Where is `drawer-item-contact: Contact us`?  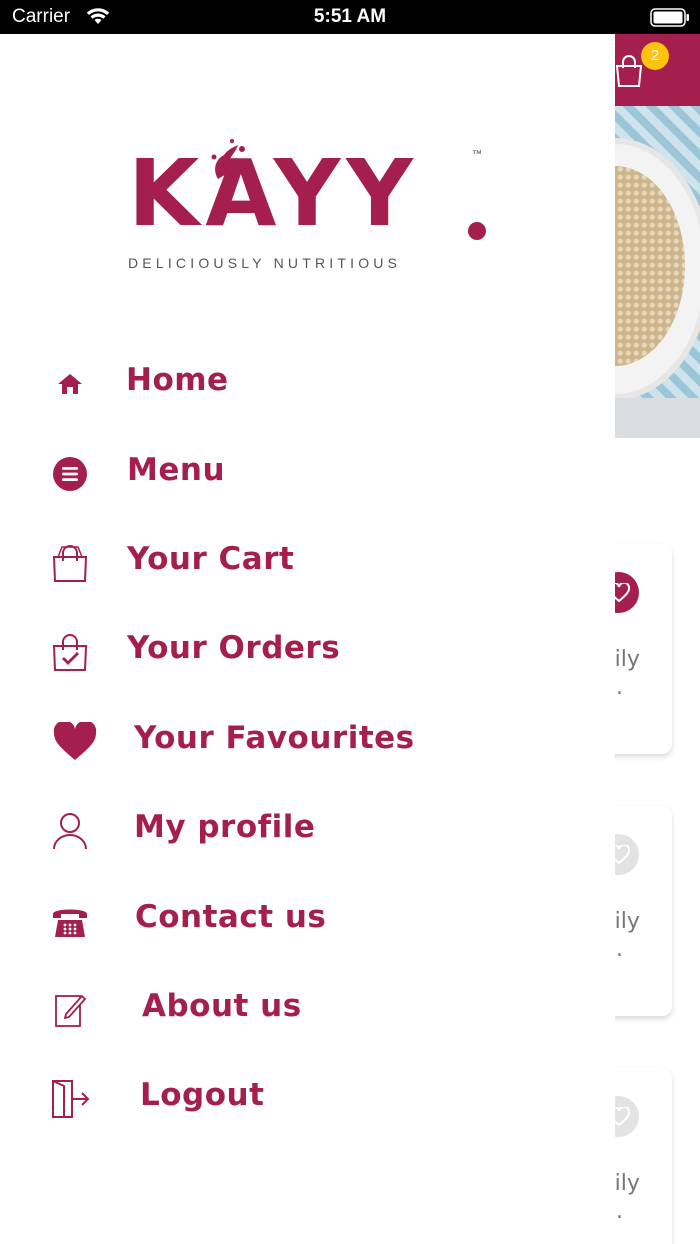
drawer-item-contact: Contact us is located at coordinates (307, 920).